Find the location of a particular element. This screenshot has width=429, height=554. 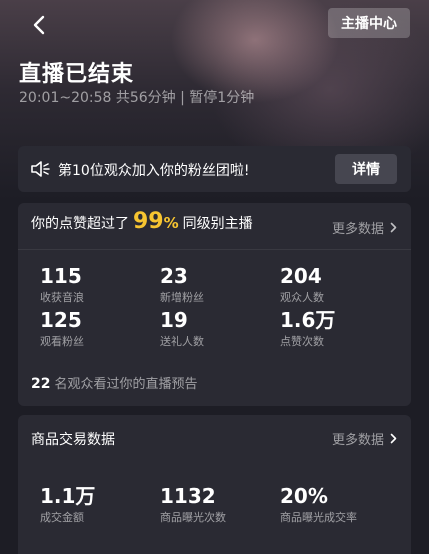

stat-gifters: 19 送礼人数 is located at coordinates (220, 329).